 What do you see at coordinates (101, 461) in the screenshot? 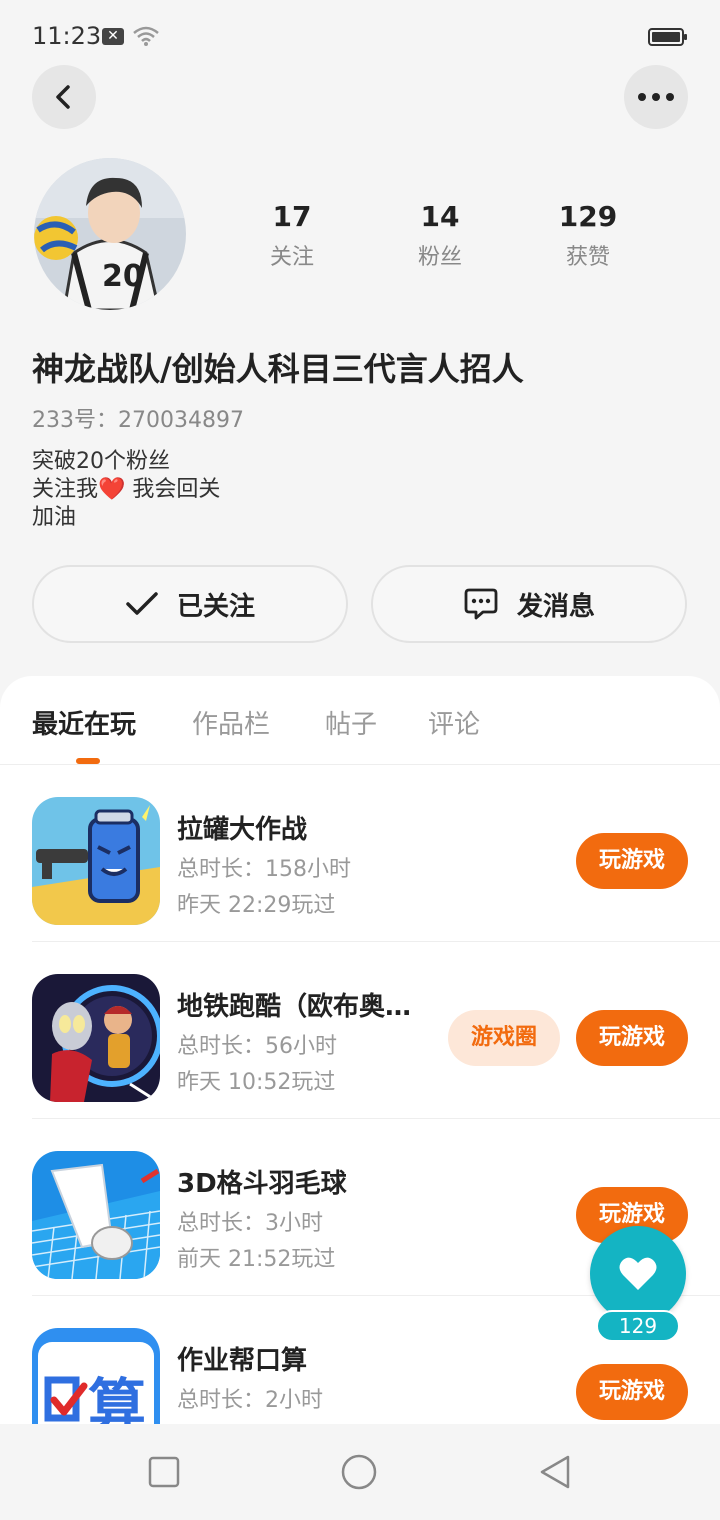
I see `bio-line: 突破20个粉丝` at bounding box center [101, 461].